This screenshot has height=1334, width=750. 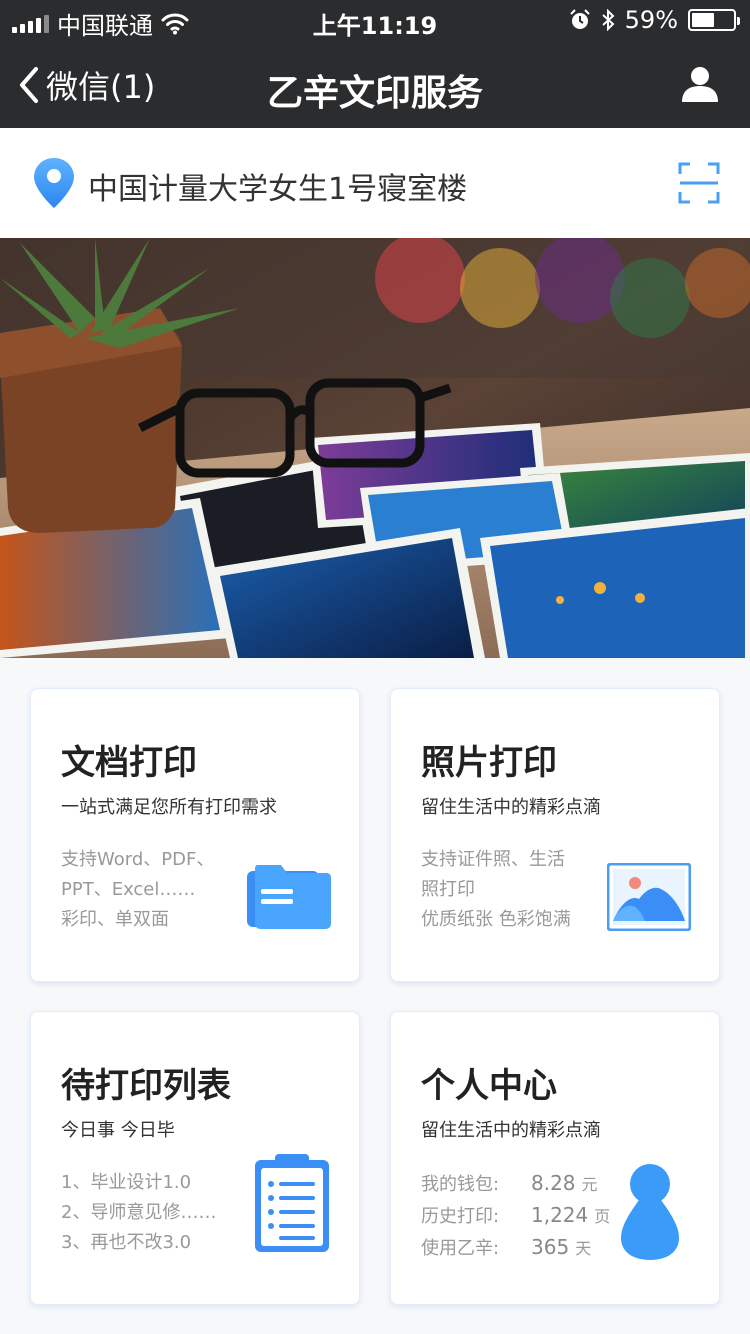 What do you see at coordinates (374, 93) in the screenshot?
I see `page-title: 乙辛文印服务` at bounding box center [374, 93].